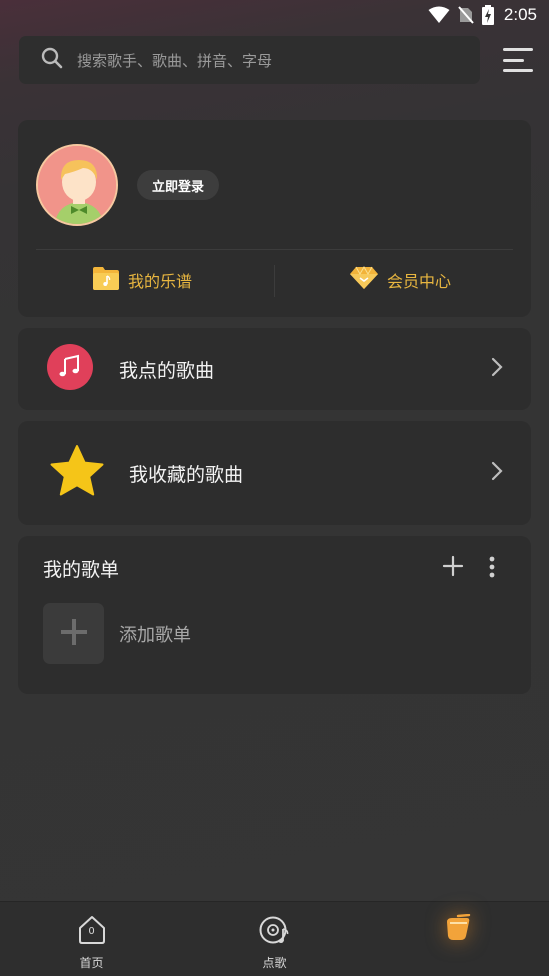 This screenshot has height=976, width=549. Describe the element at coordinates (155, 634) in the screenshot. I see `add-playlist-label: 添加歌单` at that location.